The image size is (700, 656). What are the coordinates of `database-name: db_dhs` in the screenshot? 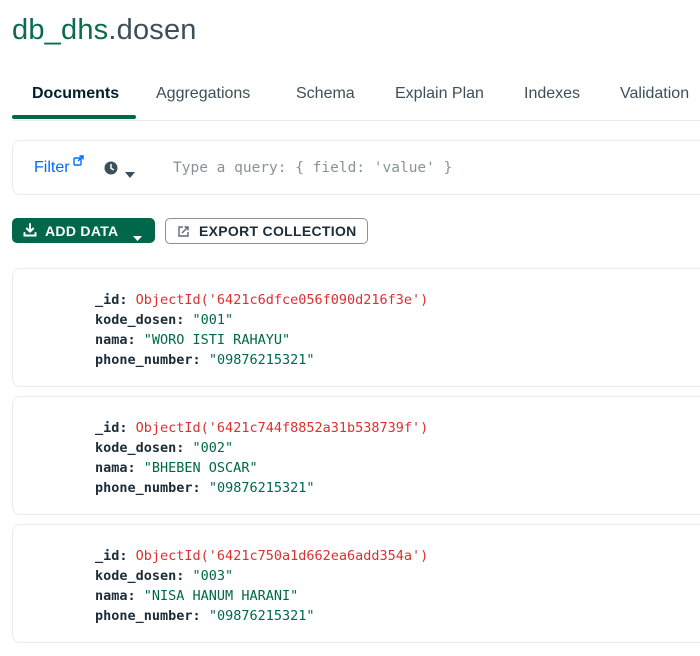 It's located at (60, 30).